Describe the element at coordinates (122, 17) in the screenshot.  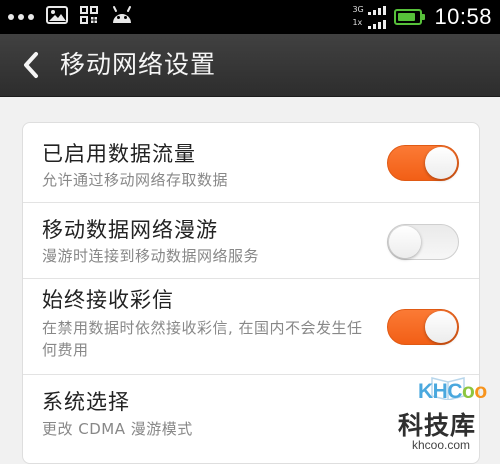
I see `android-icon` at that location.